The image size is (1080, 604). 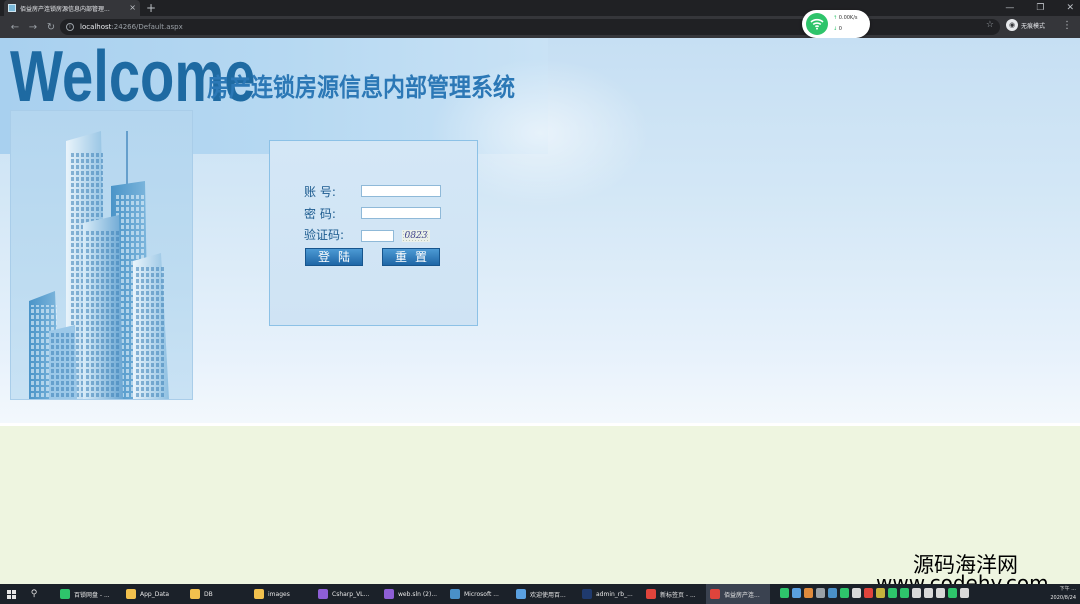 What do you see at coordinates (540, 8) in the screenshot?
I see `tab-strip: 佰益房产连锁房源信息内部管理... × + — ❐ ✕` at bounding box center [540, 8].